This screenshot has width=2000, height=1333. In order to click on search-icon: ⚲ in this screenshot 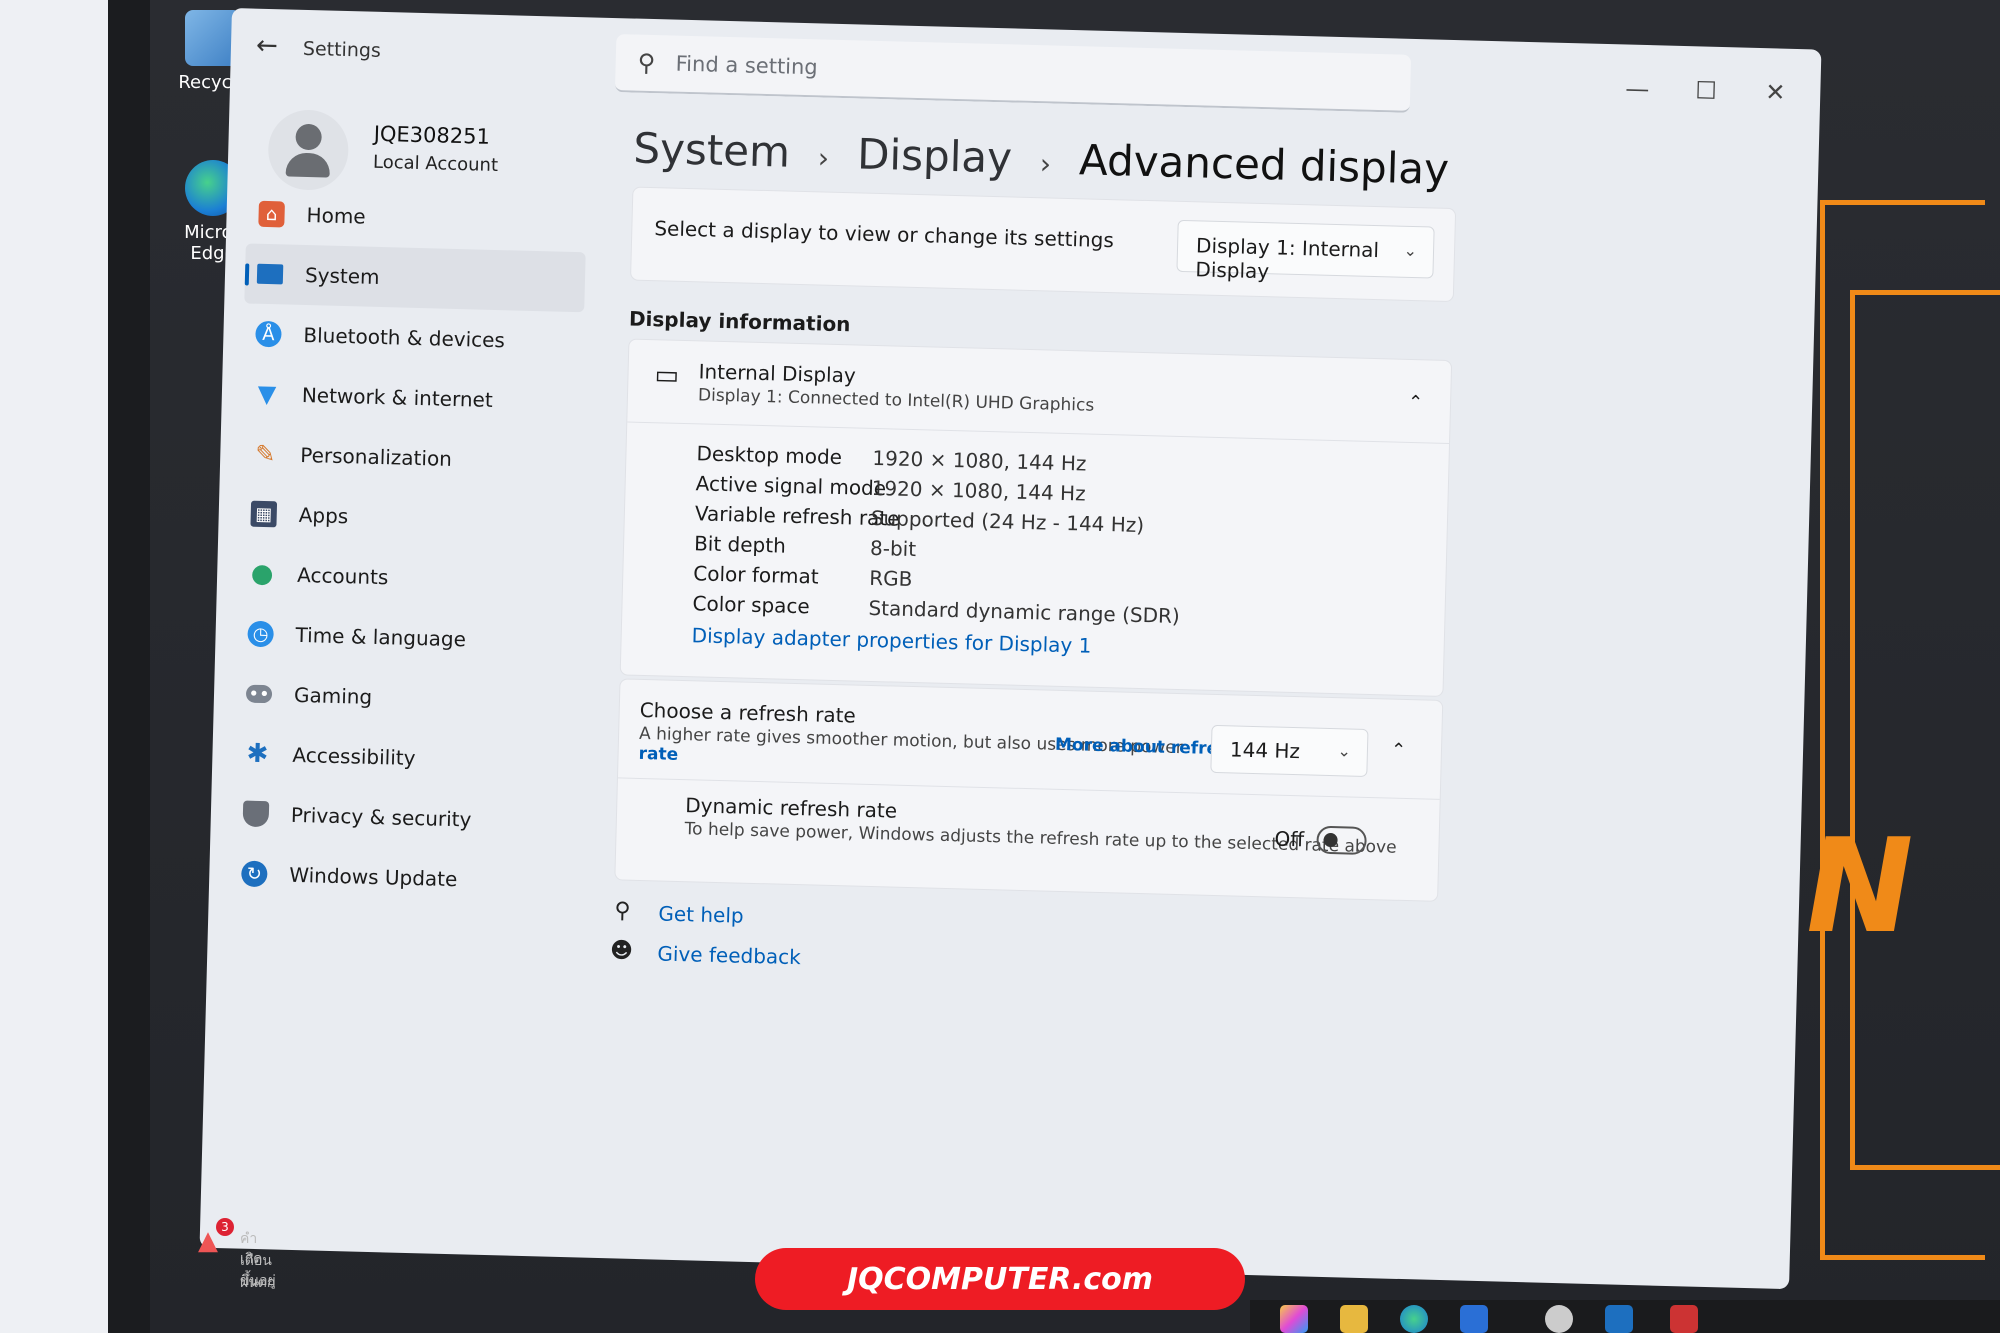, I will do `click(646, 63)`.